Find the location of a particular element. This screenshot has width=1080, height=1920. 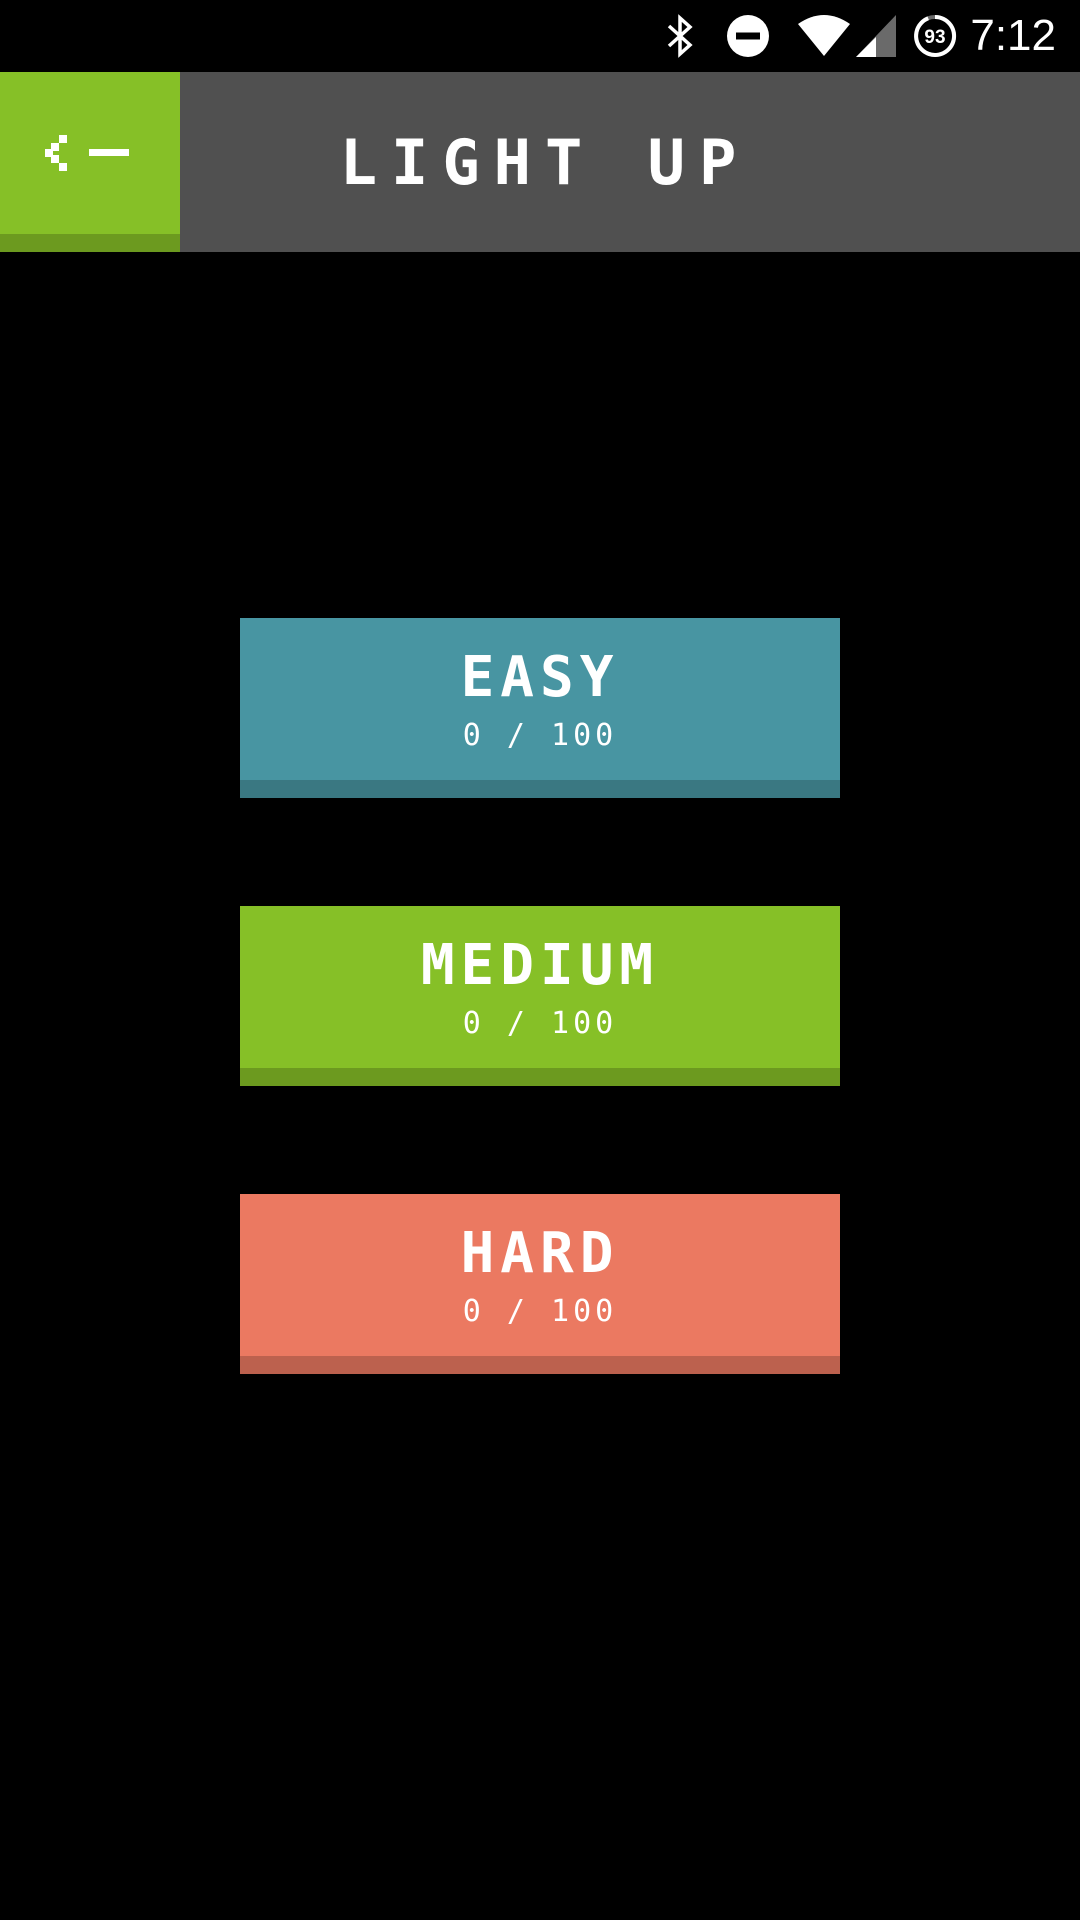

status-icons: 93 7:12 is located at coordinates (870, 36).